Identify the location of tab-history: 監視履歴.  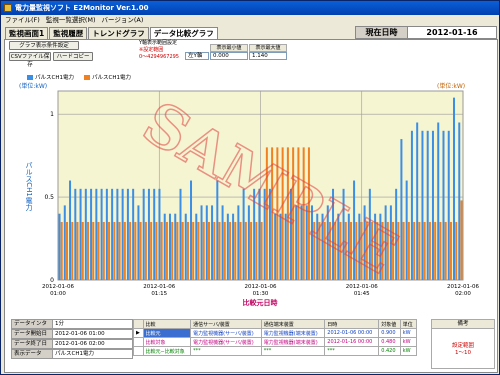
(68, 33).